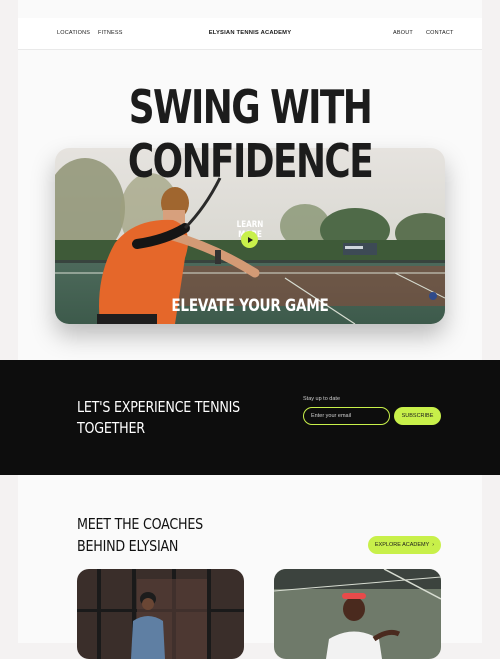  I want to click on nav-link-about: ABOUT, so click(403, 33).